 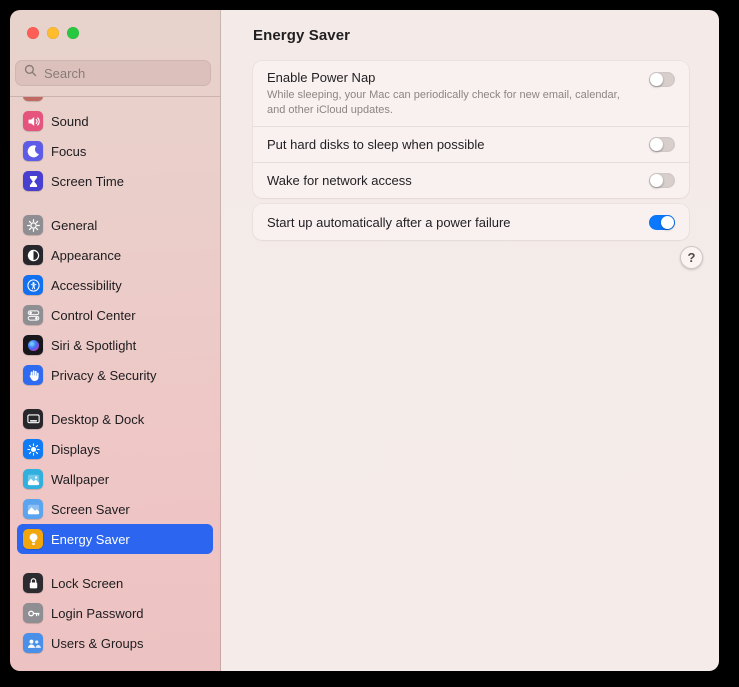 I want to click on search-icon, so click(x=30, y=73).